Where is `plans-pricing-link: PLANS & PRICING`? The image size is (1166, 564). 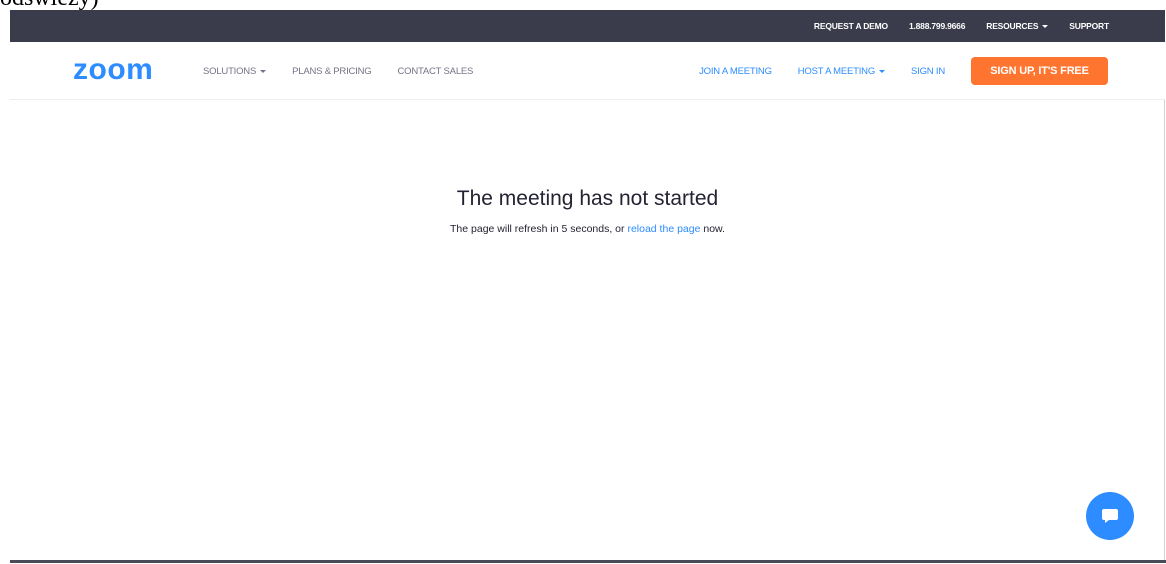 plans-pricing-link: PLANS & PRICING is located at coordinates (332, 71).